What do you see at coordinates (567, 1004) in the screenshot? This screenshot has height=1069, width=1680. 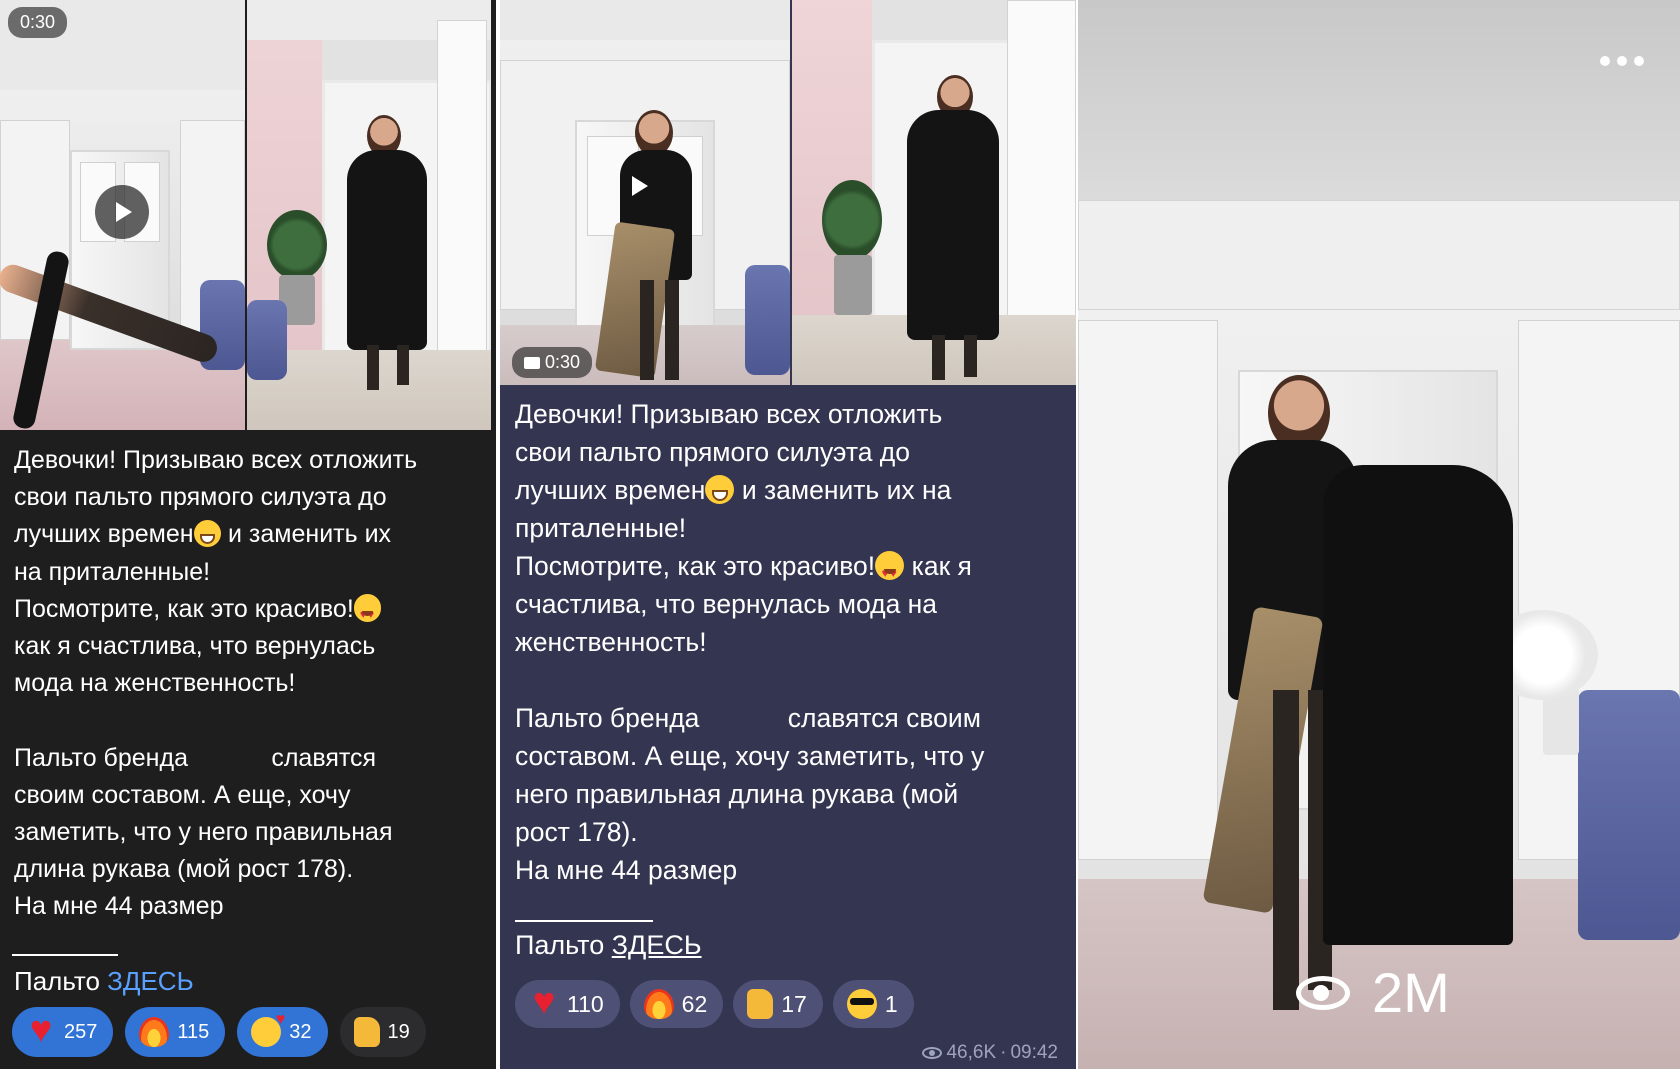 I see `reaction-heart: 110` at bounding box center [567, 1004].